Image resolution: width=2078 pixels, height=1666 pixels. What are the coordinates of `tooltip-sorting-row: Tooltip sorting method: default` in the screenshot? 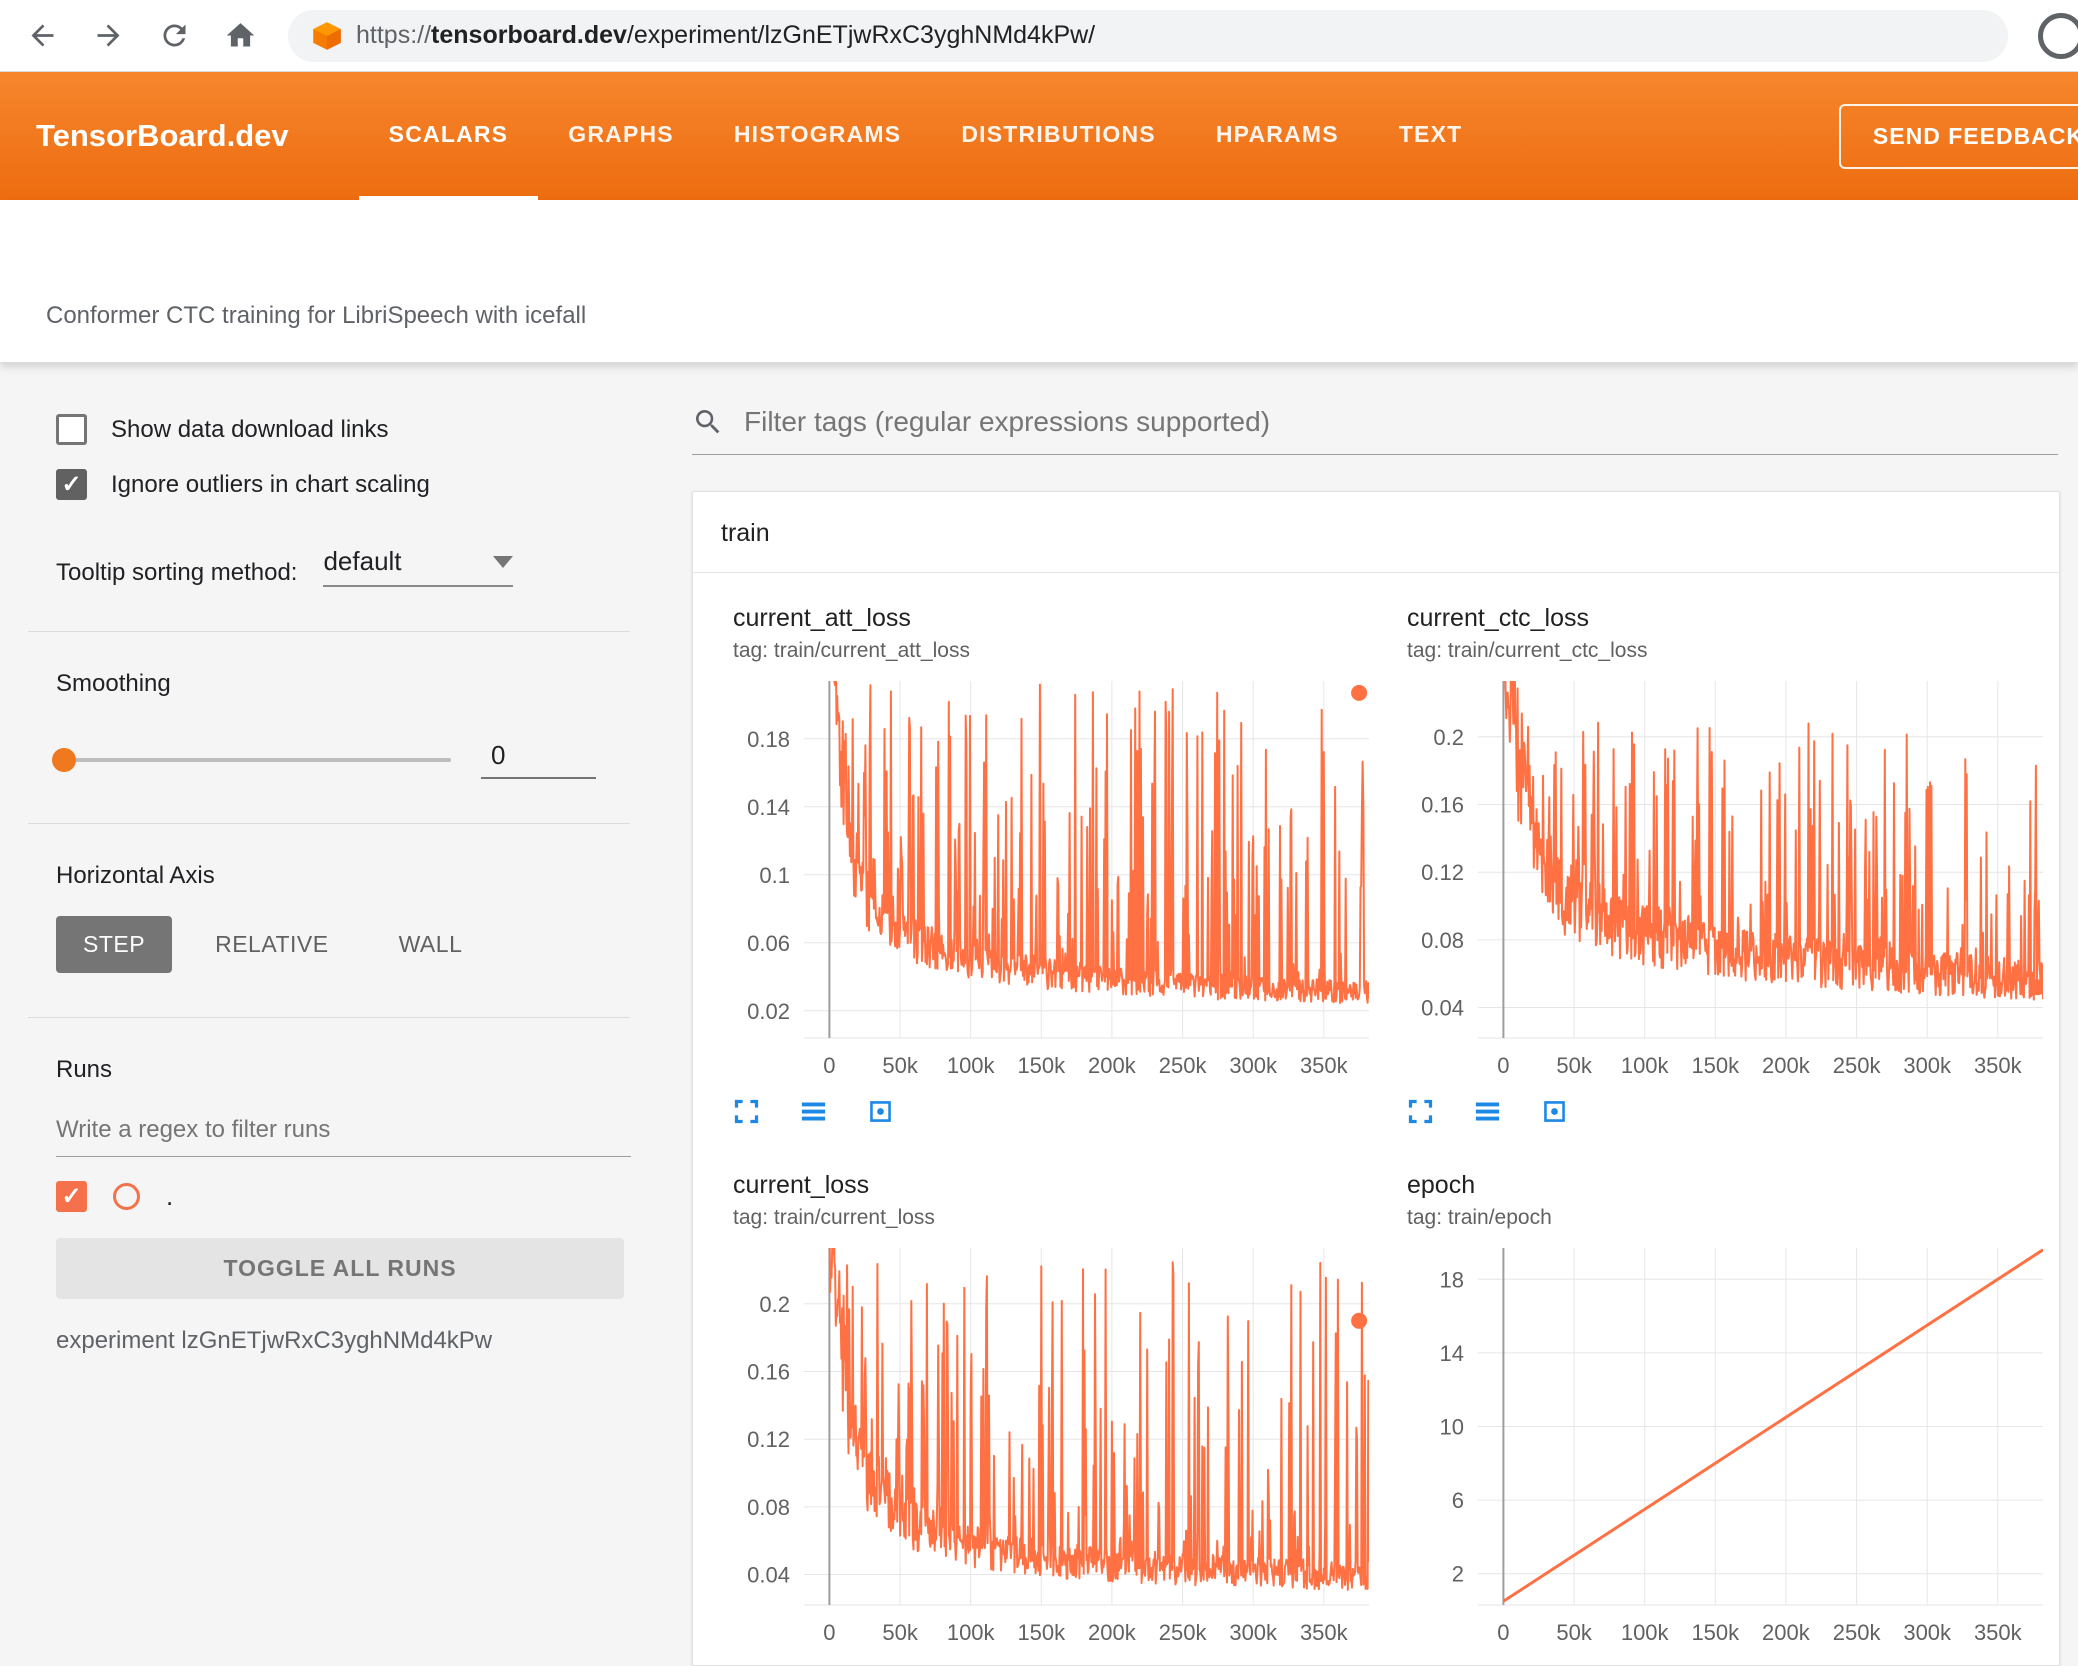 It's located at (346, 566).